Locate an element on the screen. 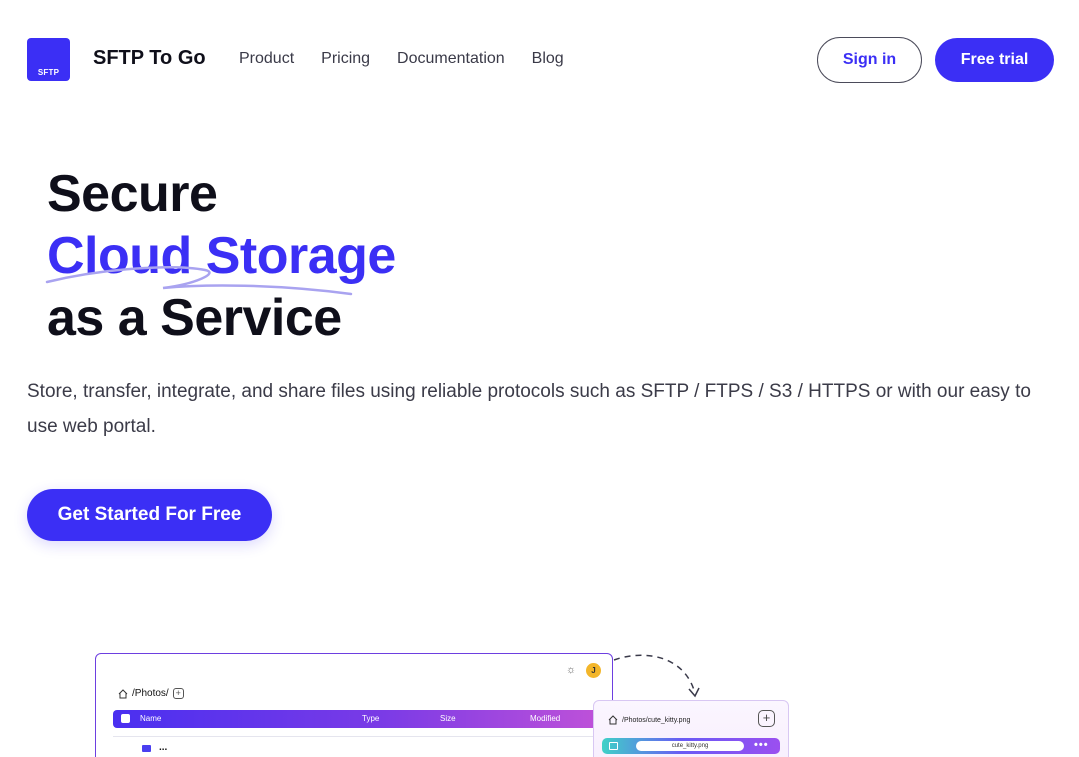 Image resolution: width=1079 pixels, height=757 pixels. nav-documentation: Documentation is located at coordinates (451, 59).